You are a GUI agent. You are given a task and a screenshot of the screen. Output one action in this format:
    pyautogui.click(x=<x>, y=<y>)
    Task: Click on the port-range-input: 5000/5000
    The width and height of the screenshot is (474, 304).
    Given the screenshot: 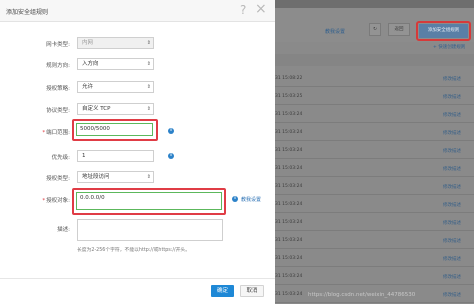 What is the action you would take?
    pyautogui.click(x=114, y=129)
    